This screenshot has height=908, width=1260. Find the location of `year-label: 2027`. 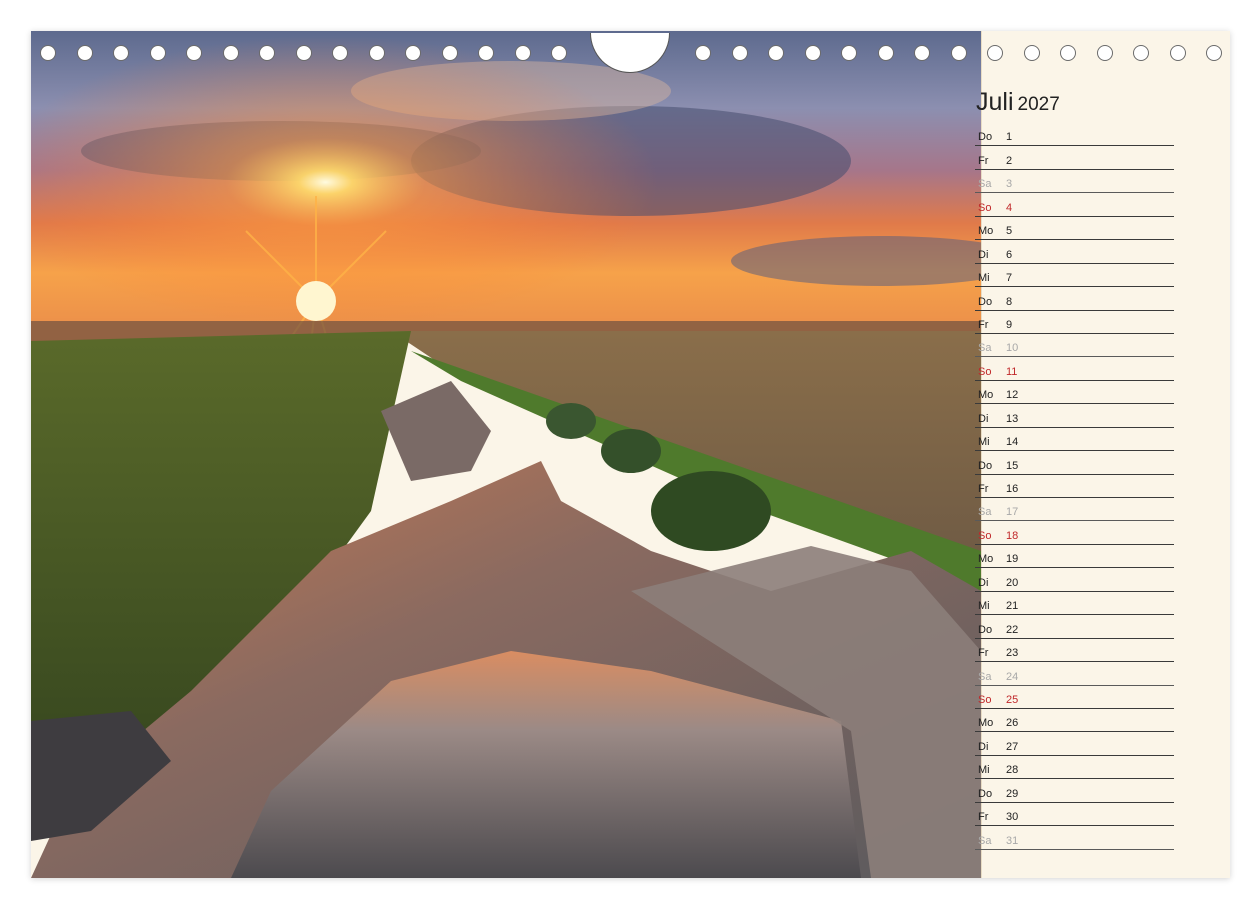

year-label: 2027 is located at coordinates (1038, 104).